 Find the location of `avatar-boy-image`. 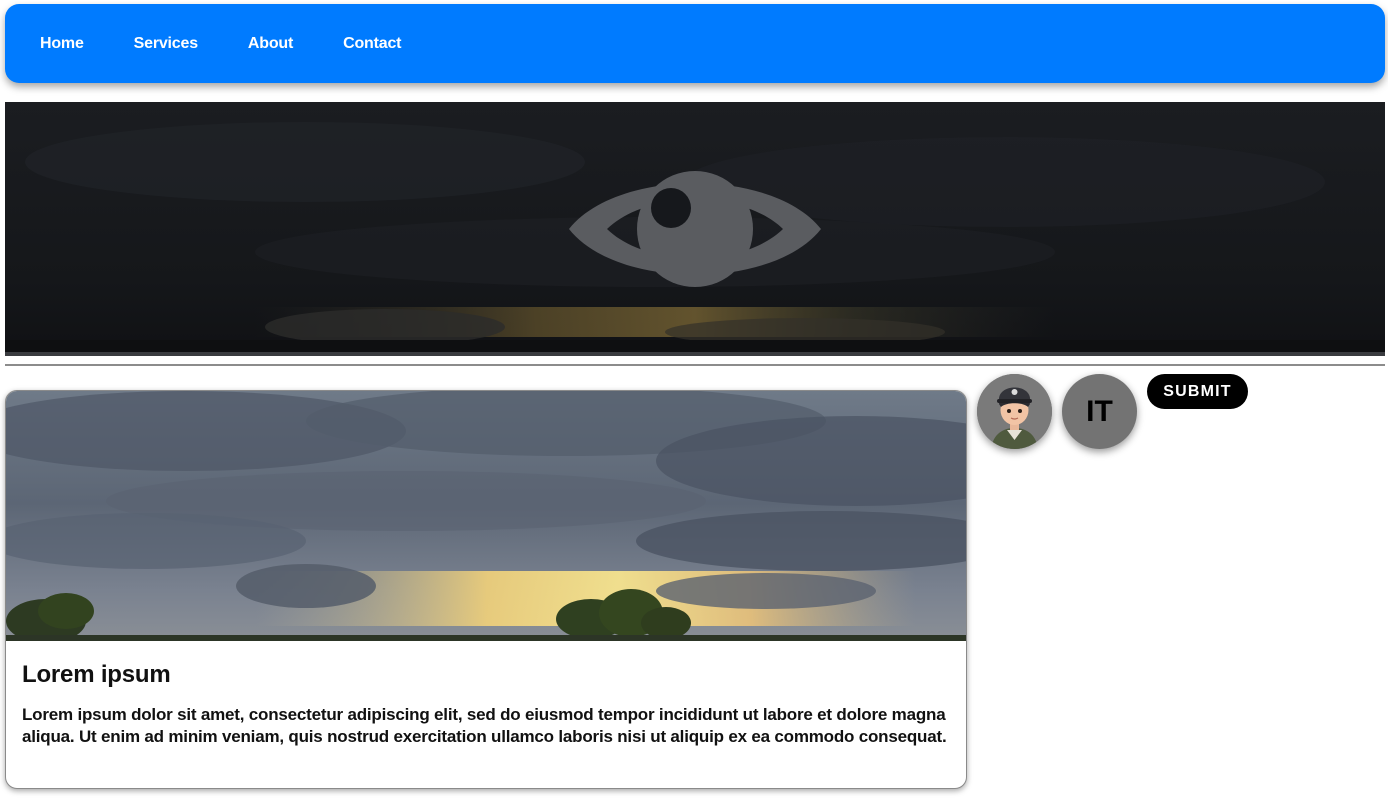

avatar-boy-image is located at coordinates (1014, 411).